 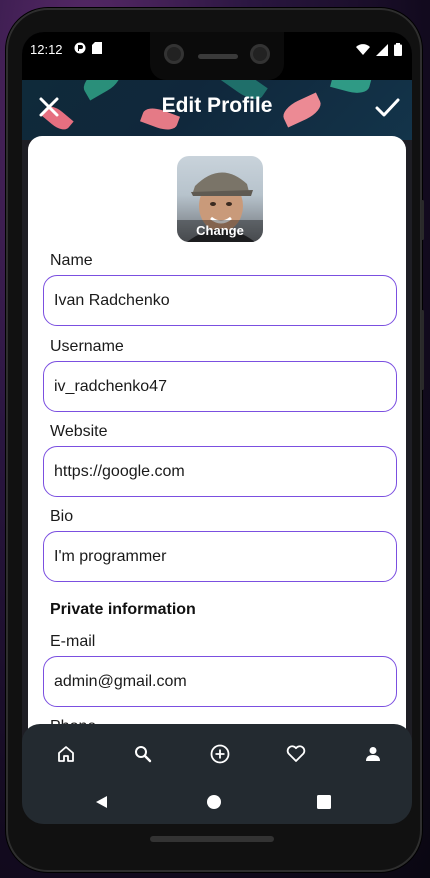 What do you see at coordinates (87, 346) in the screenshot?
I see `username-label: Username` at bounding box center [87, 346].